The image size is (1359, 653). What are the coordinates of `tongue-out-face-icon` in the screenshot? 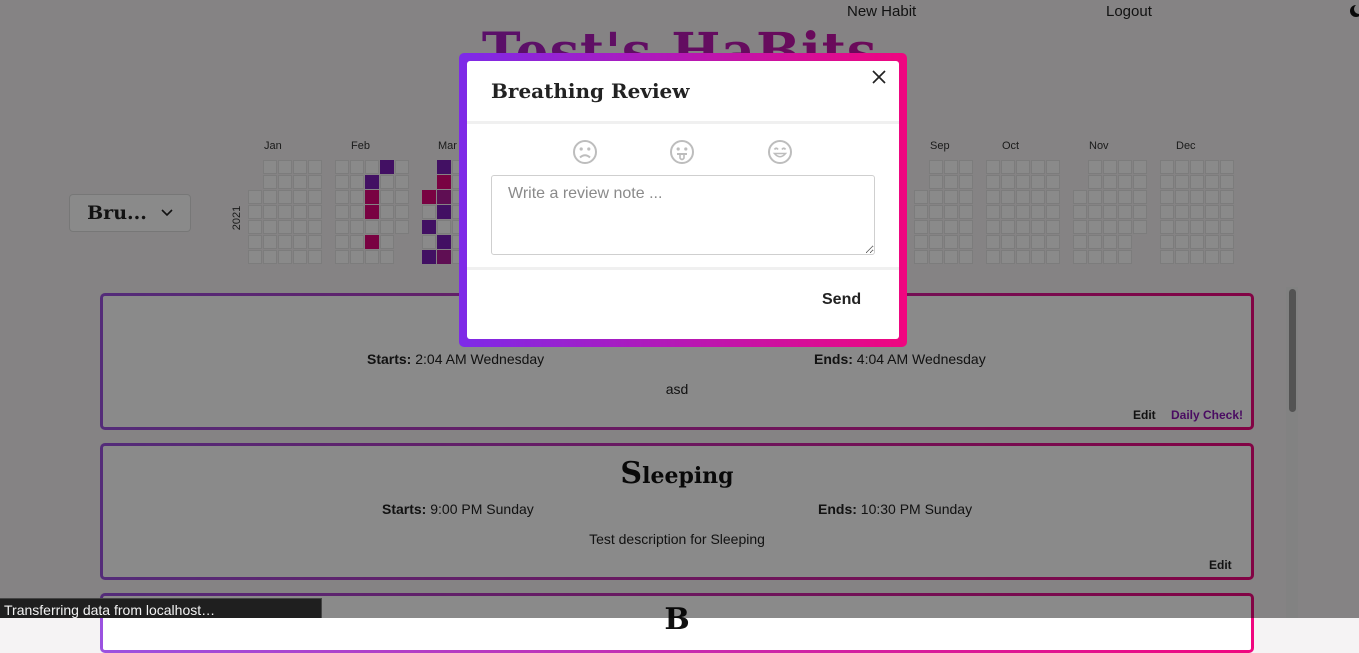 It's located at (682, 152).